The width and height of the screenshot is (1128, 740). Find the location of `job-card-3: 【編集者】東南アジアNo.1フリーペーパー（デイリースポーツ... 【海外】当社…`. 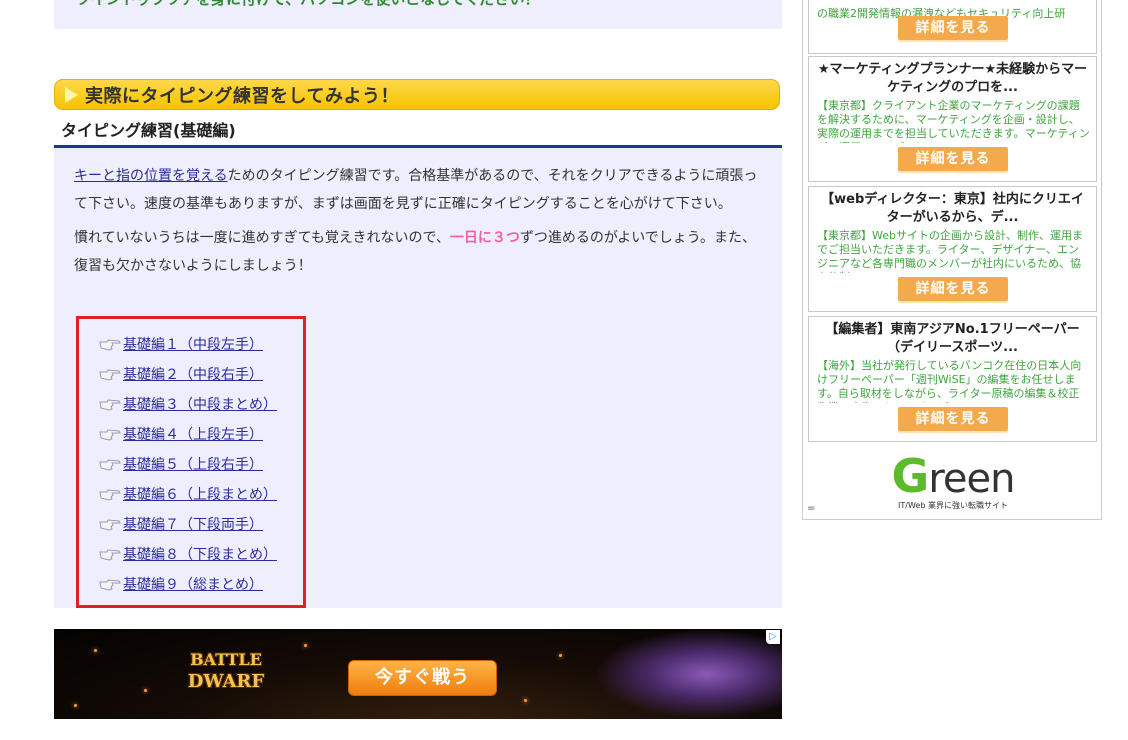

job-card-3: 【編集者】東南アジアNo.1フリーペーパー（デイリースポーツ... 【海外】当社… is located at coordinates (952, 379).